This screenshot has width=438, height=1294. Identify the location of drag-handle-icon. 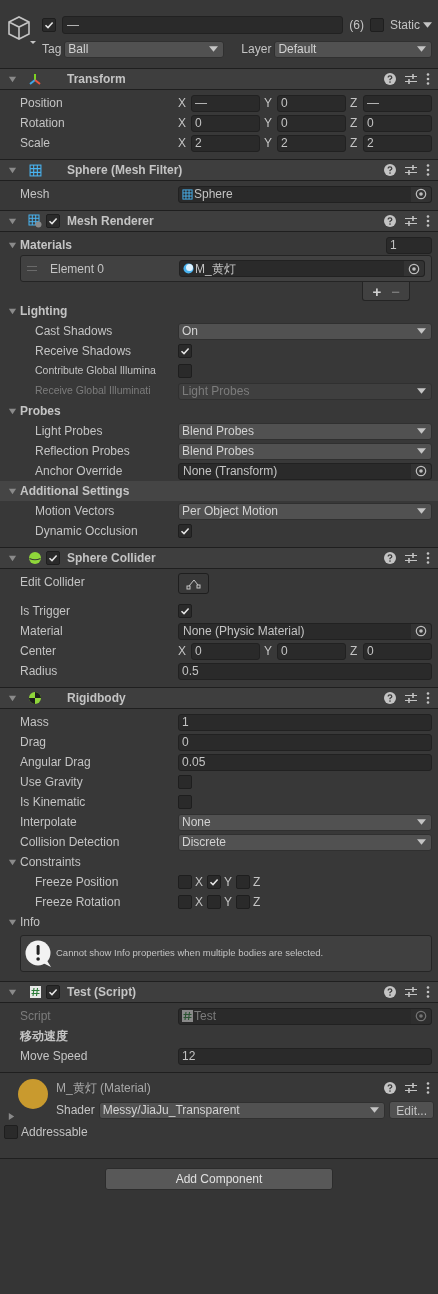
(32, 268).